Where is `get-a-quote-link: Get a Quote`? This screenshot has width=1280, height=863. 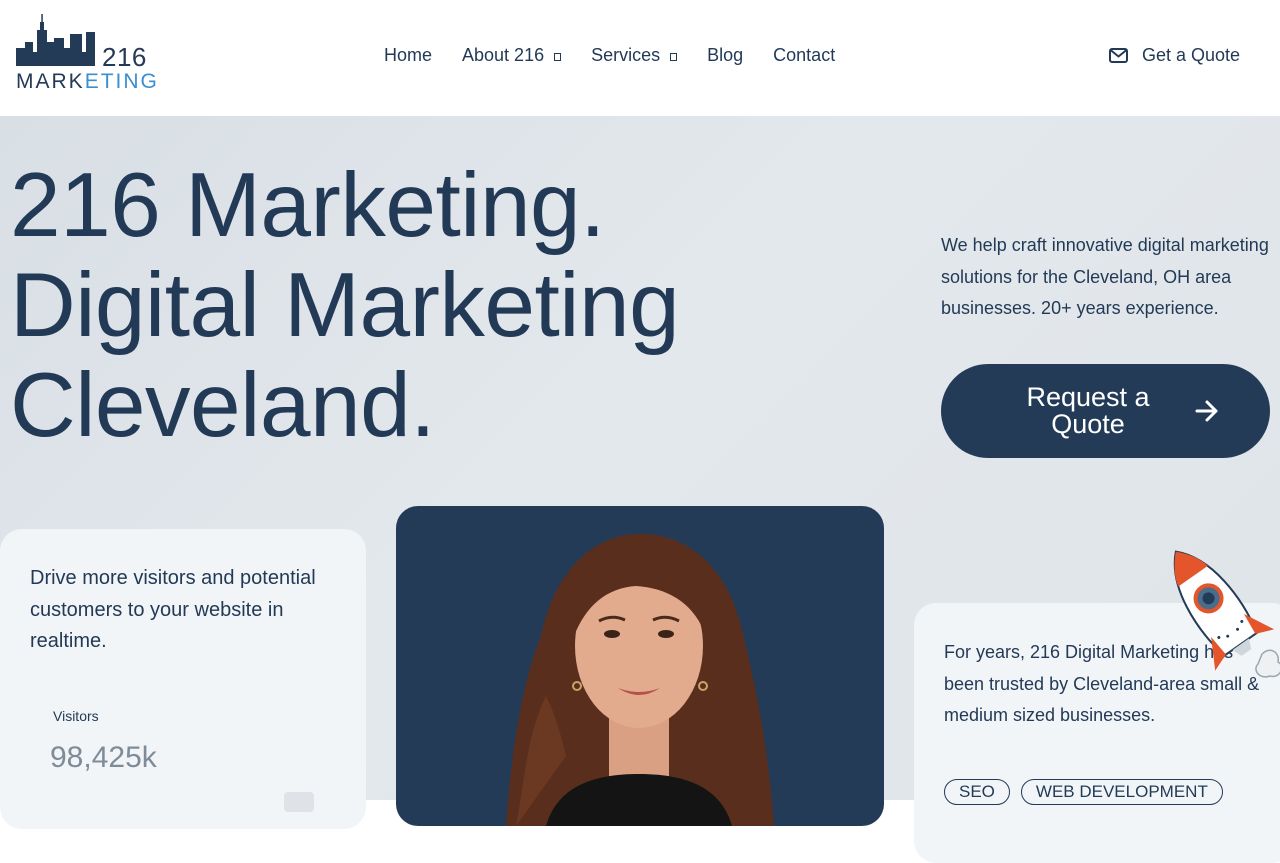
get-a-quote-link: Get a Quote is located at coordinates (1174, 55).